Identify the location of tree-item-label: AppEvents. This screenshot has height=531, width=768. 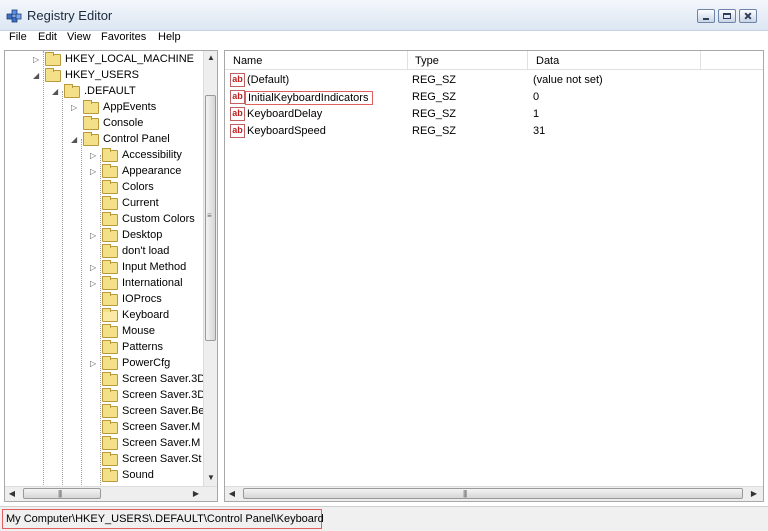
(130, 107).